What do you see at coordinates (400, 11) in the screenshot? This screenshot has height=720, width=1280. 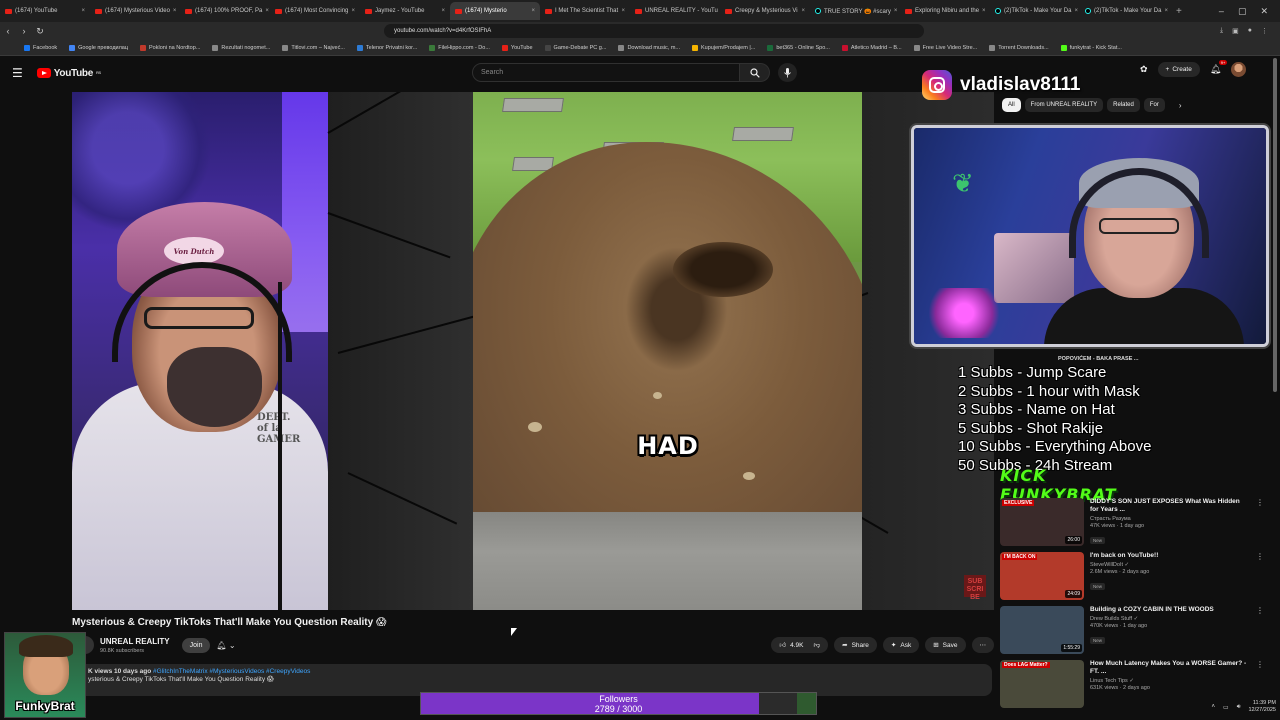 I see `tab-label: Jaymez - YouTube` at bounding box center [400, 11].